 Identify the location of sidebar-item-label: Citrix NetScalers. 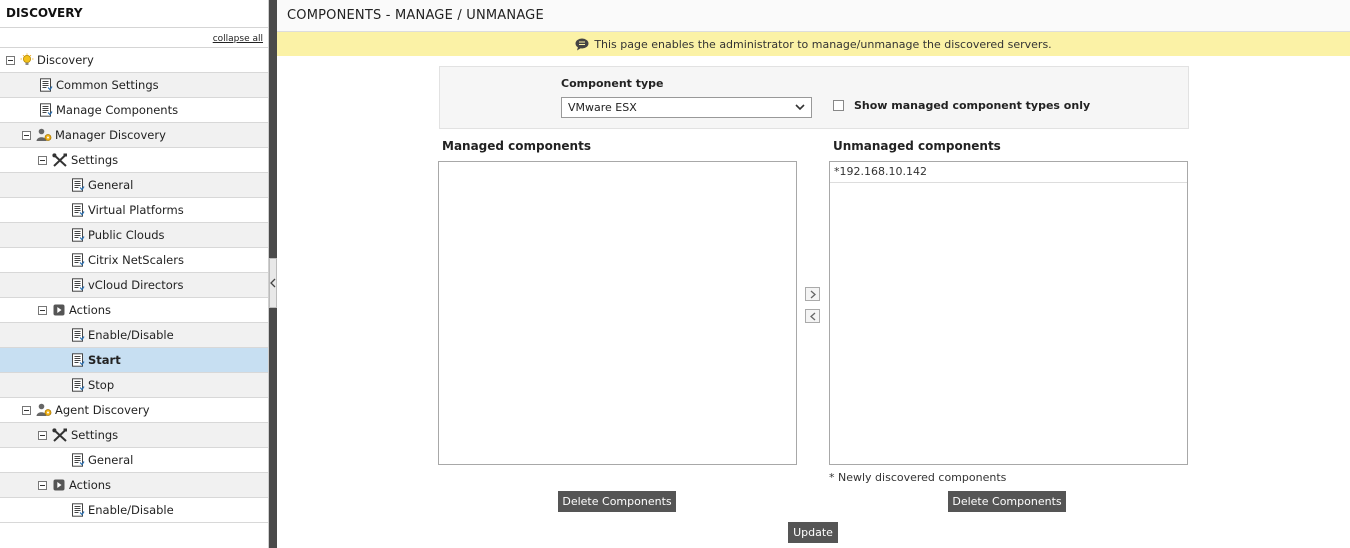
(136, 260).